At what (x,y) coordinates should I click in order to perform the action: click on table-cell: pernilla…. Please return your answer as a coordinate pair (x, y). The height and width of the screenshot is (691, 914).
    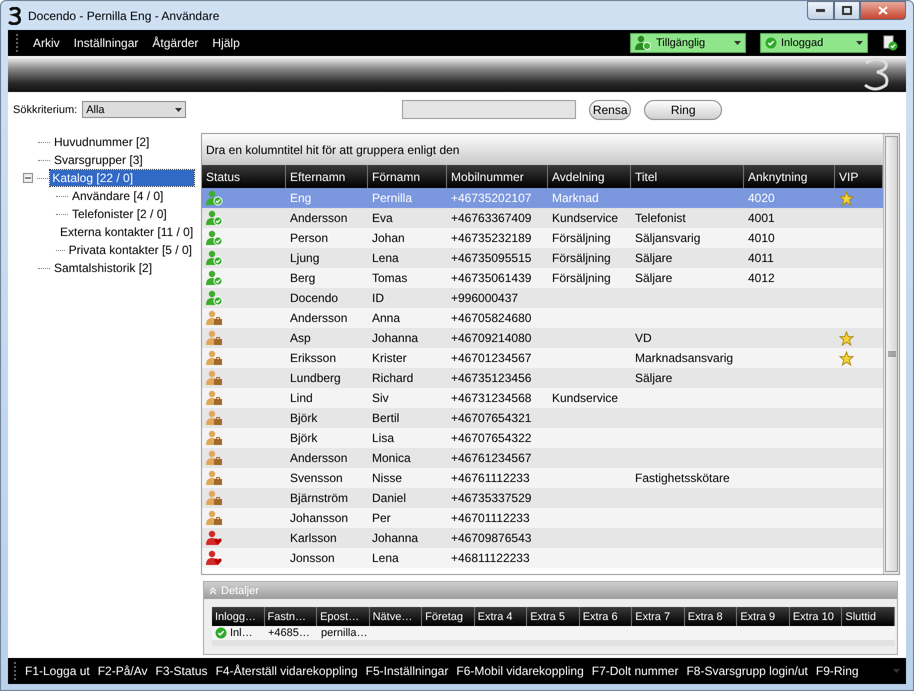
    Looking at the image, I should click on (344, 633).